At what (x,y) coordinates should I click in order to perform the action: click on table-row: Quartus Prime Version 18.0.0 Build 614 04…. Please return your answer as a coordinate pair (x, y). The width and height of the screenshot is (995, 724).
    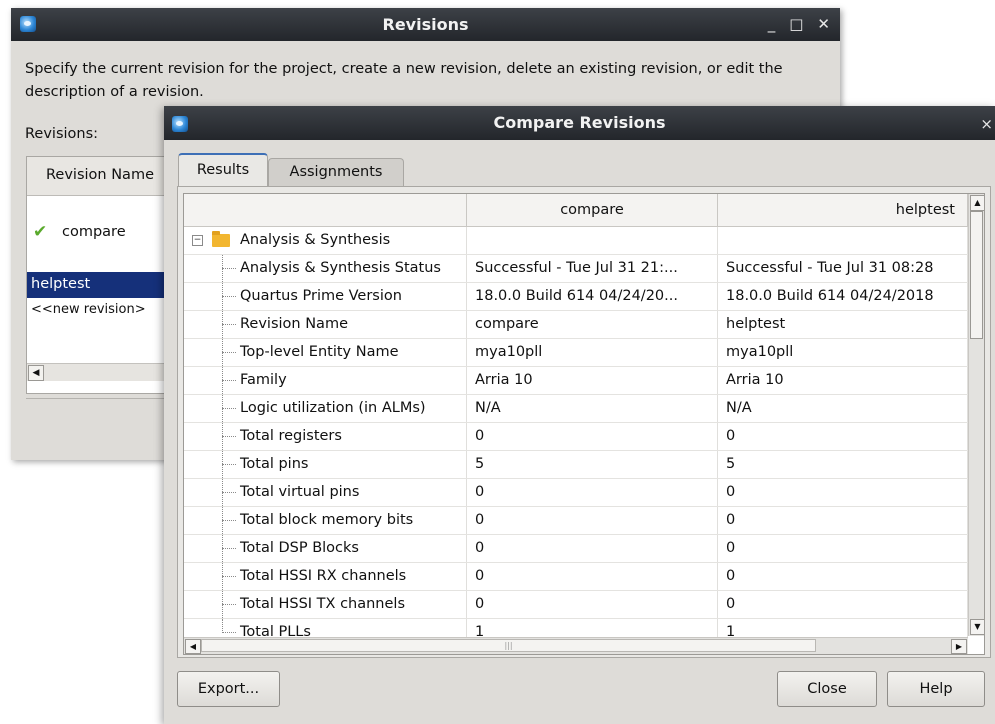
    Looking at the image, I should click on (576, 297).